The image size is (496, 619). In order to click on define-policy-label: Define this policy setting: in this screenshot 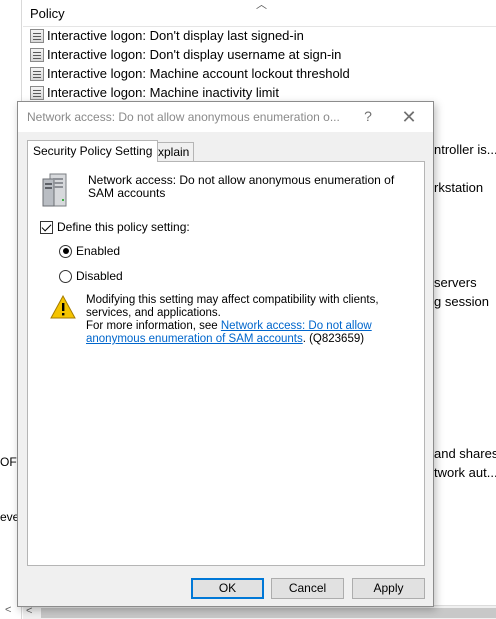, I will do `click(123, 227)`.